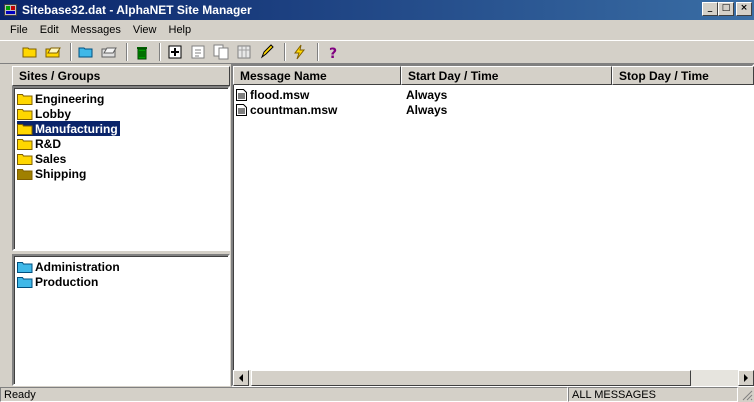  I want to click on new-message-icon, so click(175, 52).